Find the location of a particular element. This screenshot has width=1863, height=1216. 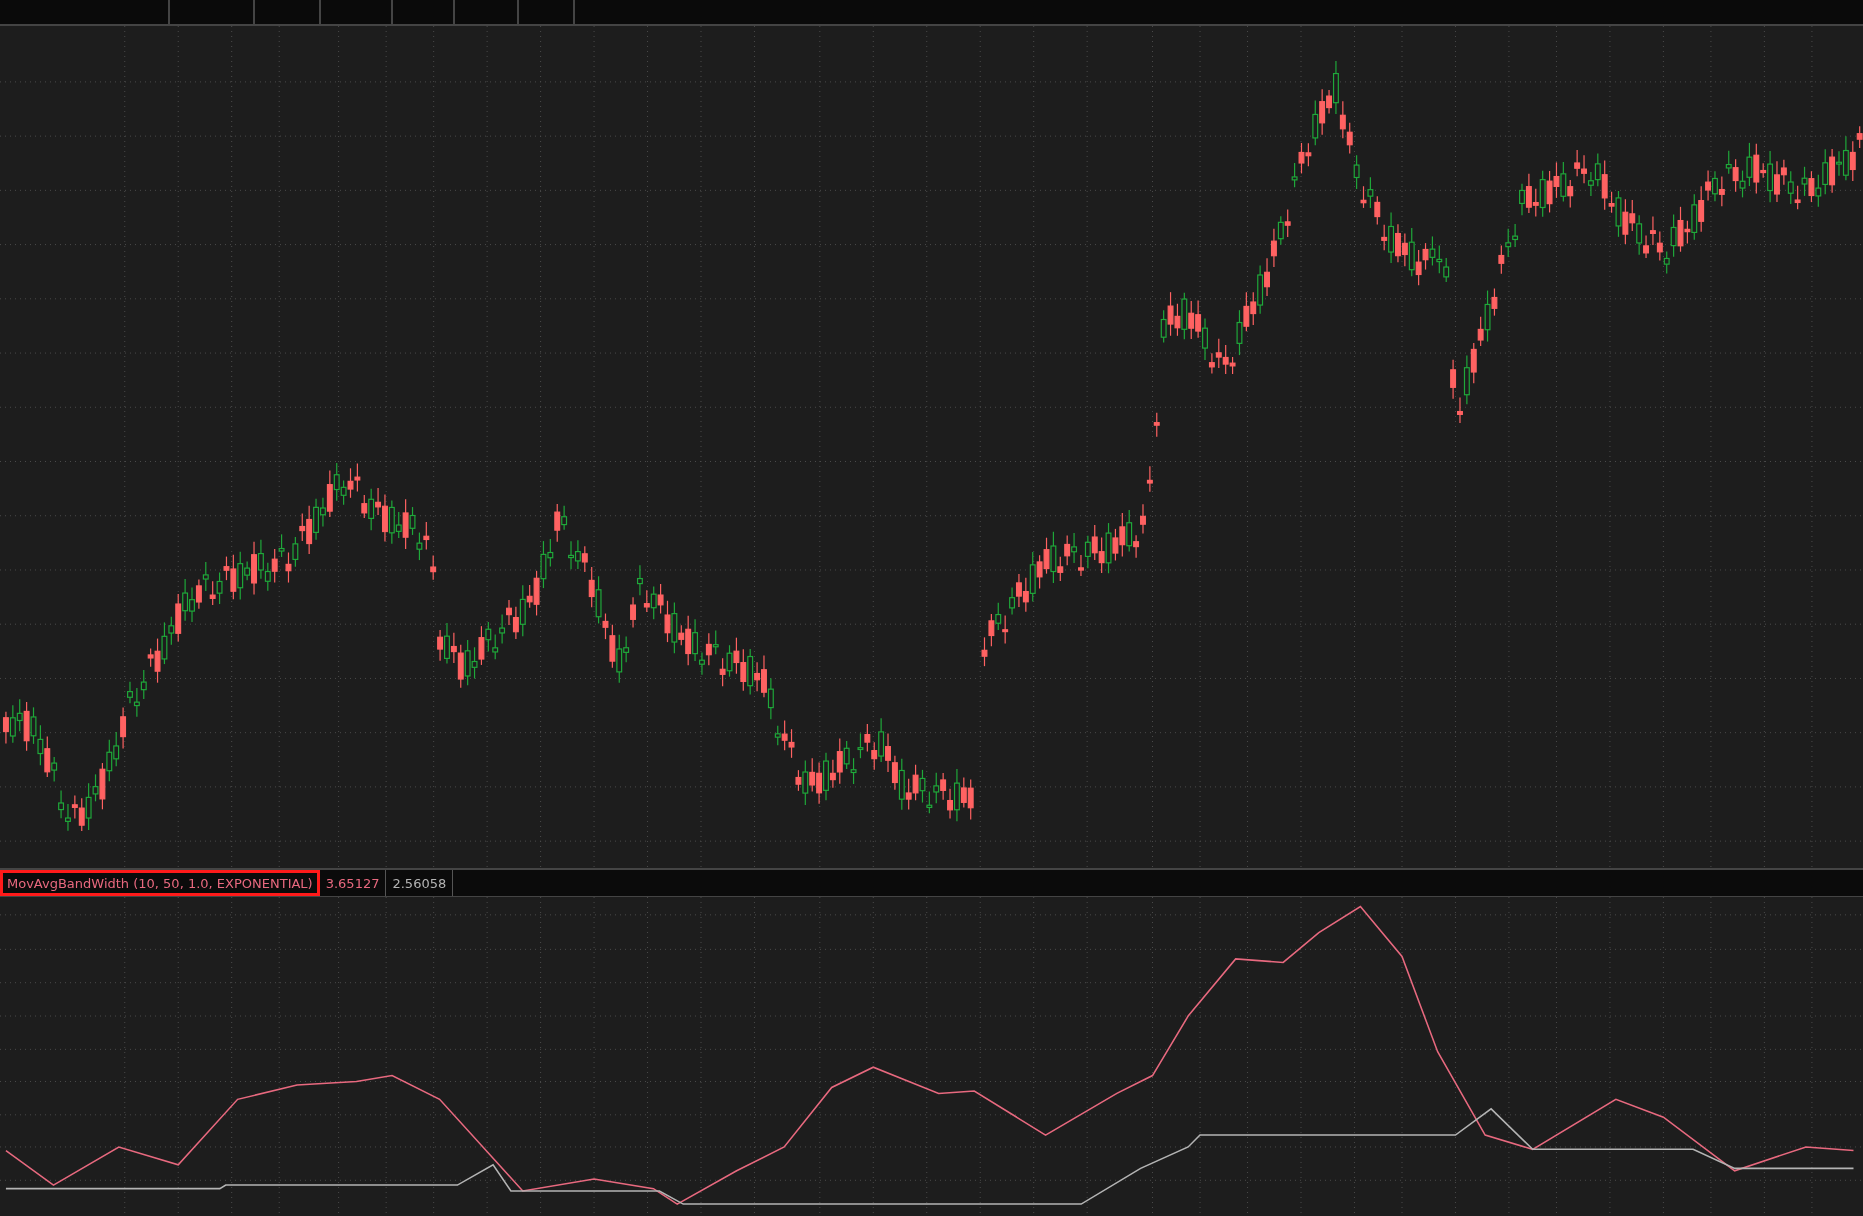

study-reading: 2.56058 is located at coordinates (420, 883).